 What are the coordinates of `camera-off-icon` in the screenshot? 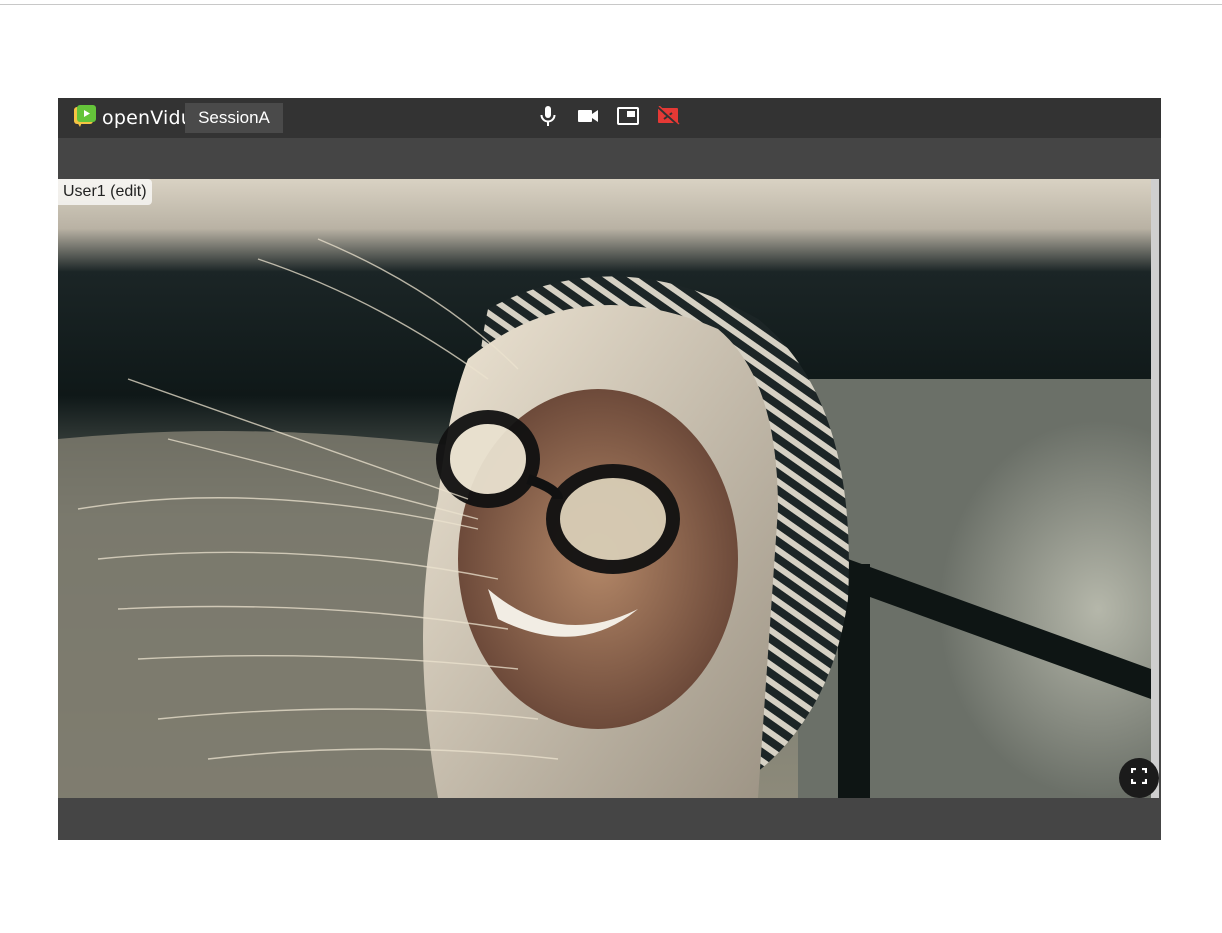 It's located at (668, 117).